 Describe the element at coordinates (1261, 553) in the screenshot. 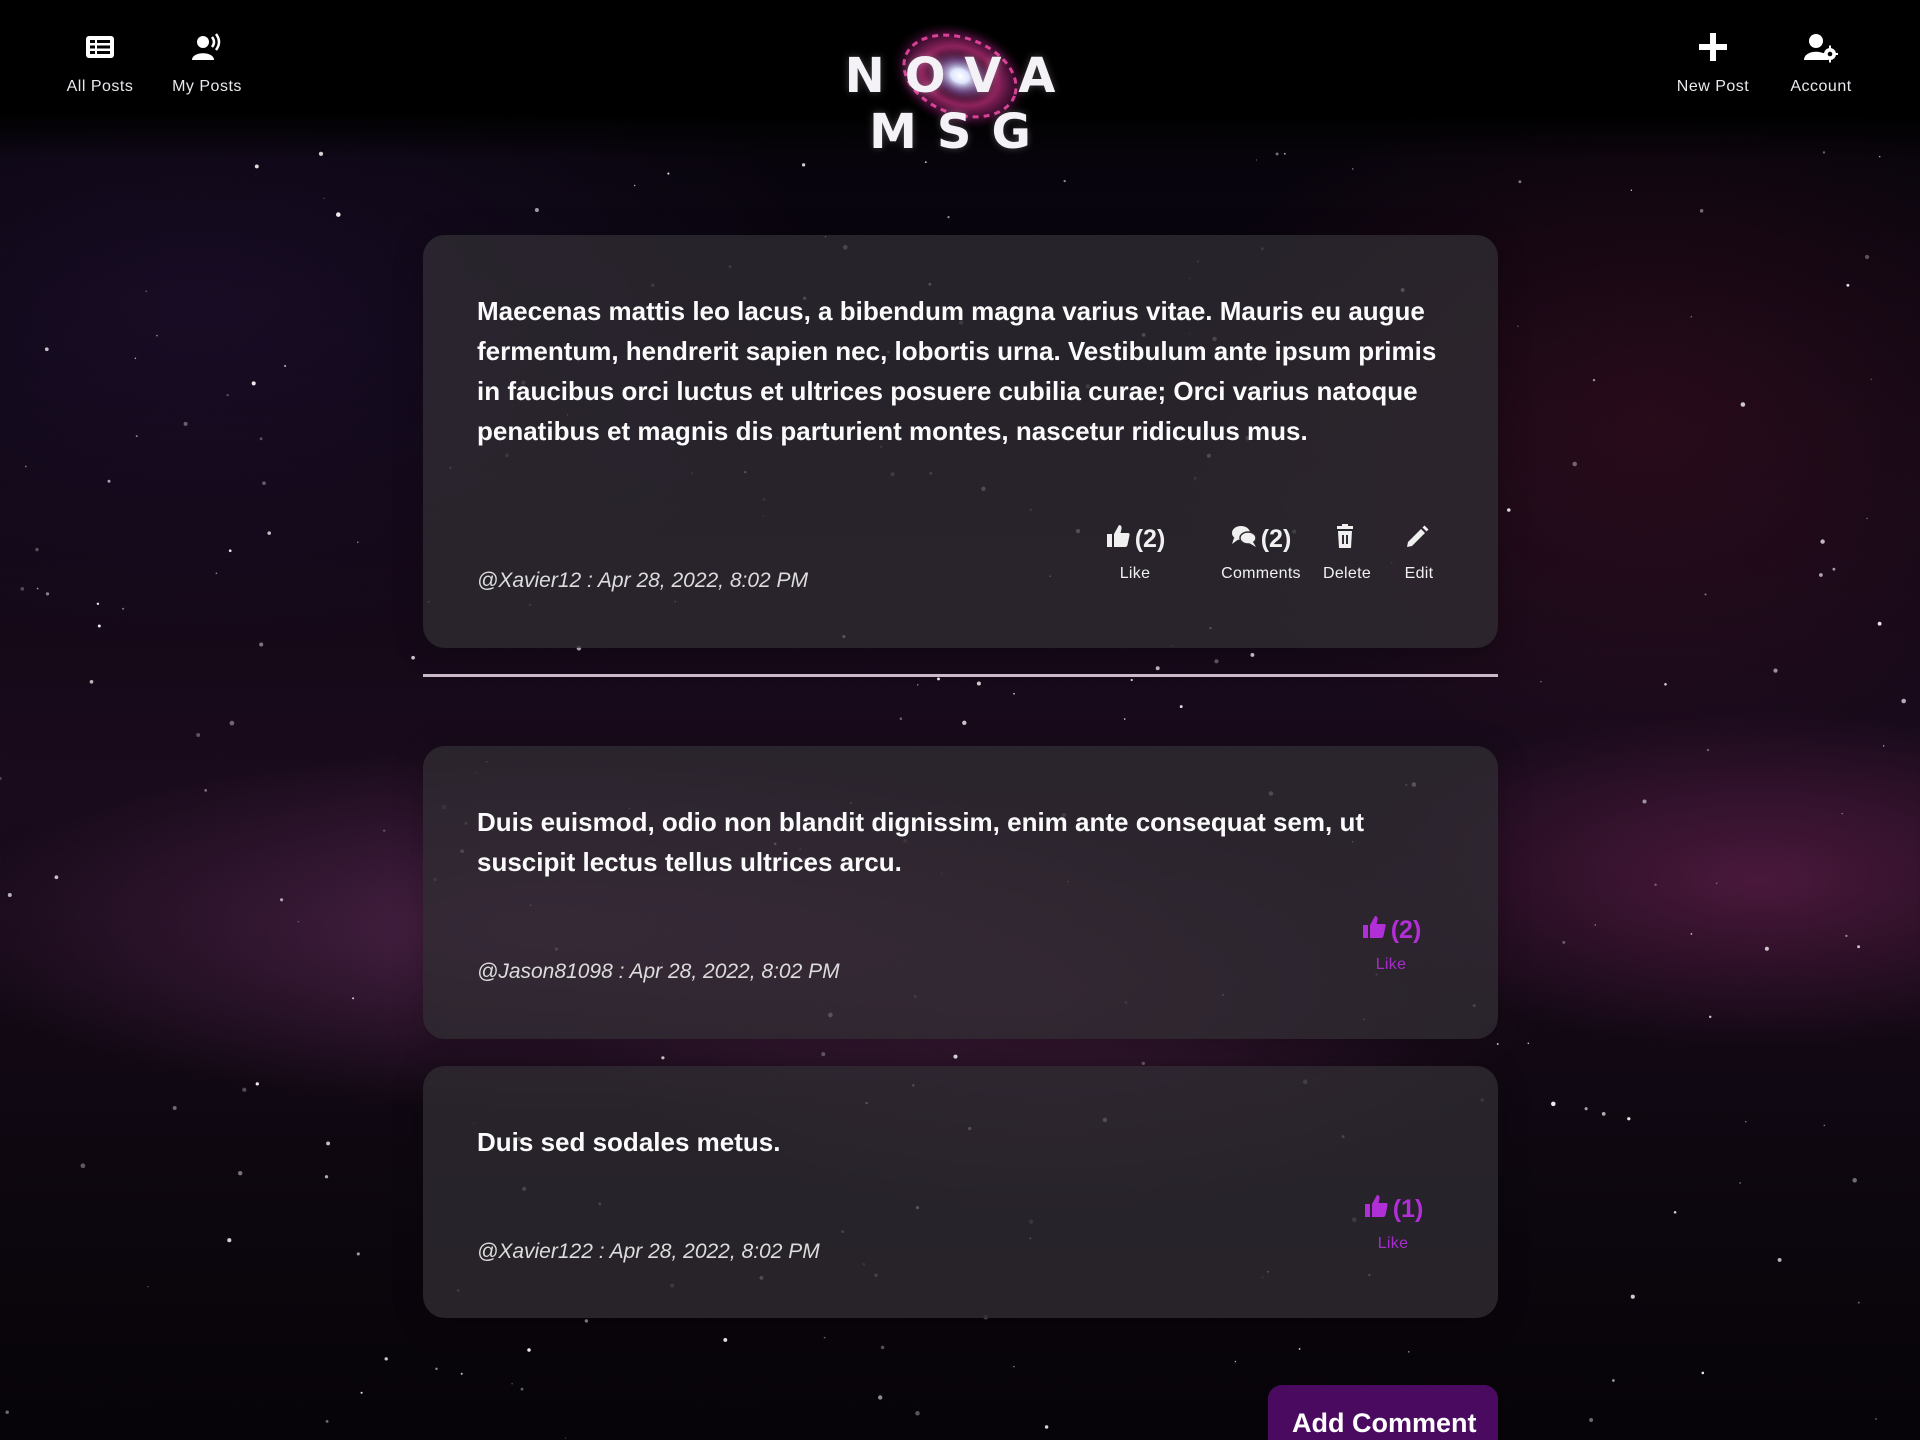

I see `comments-button: (2) Comments` at that location.